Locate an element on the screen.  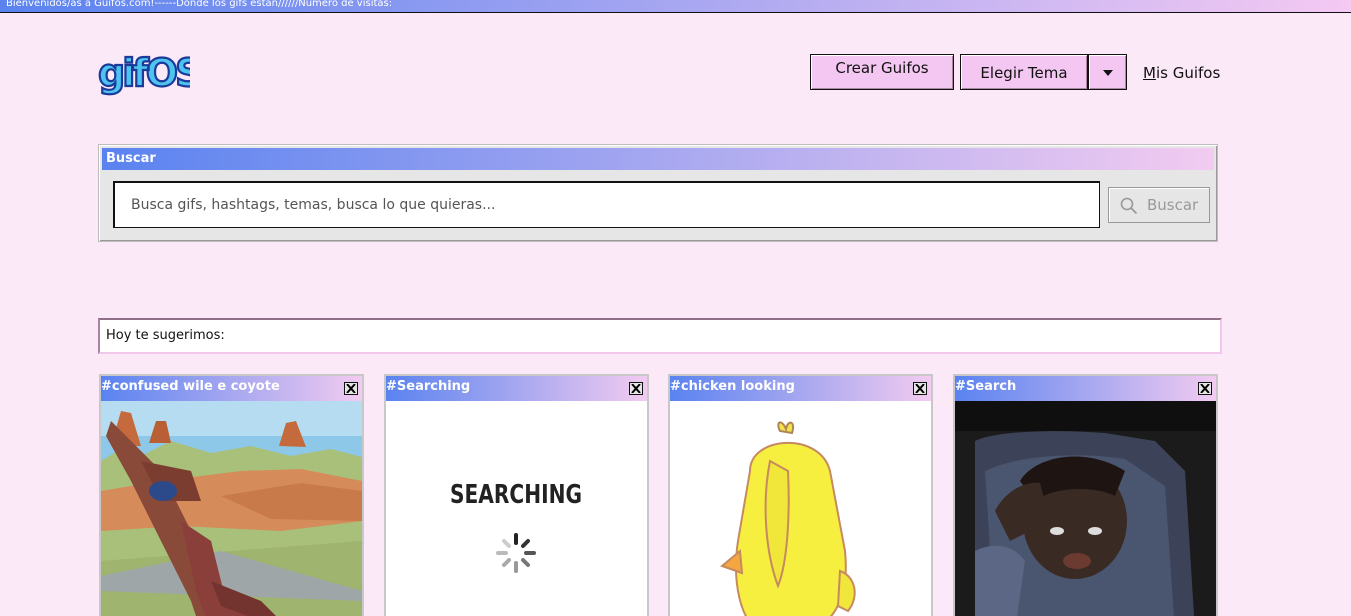
card-tag: #Search is located at coordinates (986, 386).